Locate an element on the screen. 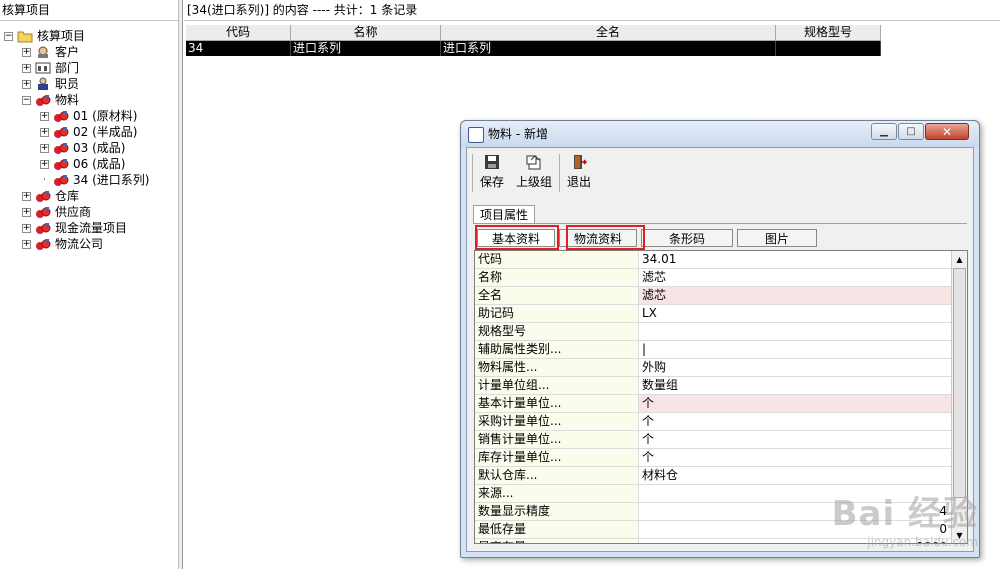  toolbar-separator is located at coordinates (560, 173).